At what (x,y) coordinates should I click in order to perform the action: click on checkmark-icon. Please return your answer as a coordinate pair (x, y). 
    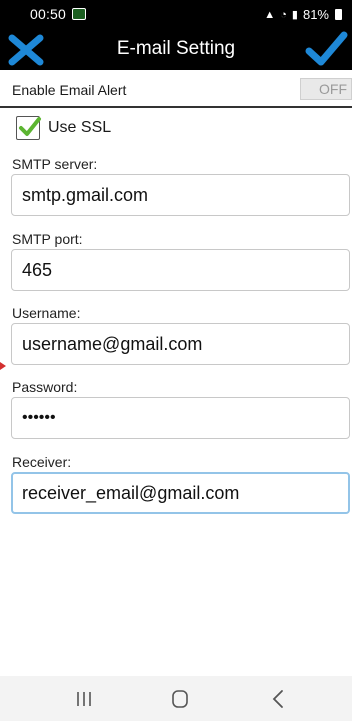
    Looking at the image, I should click on (326, 48).